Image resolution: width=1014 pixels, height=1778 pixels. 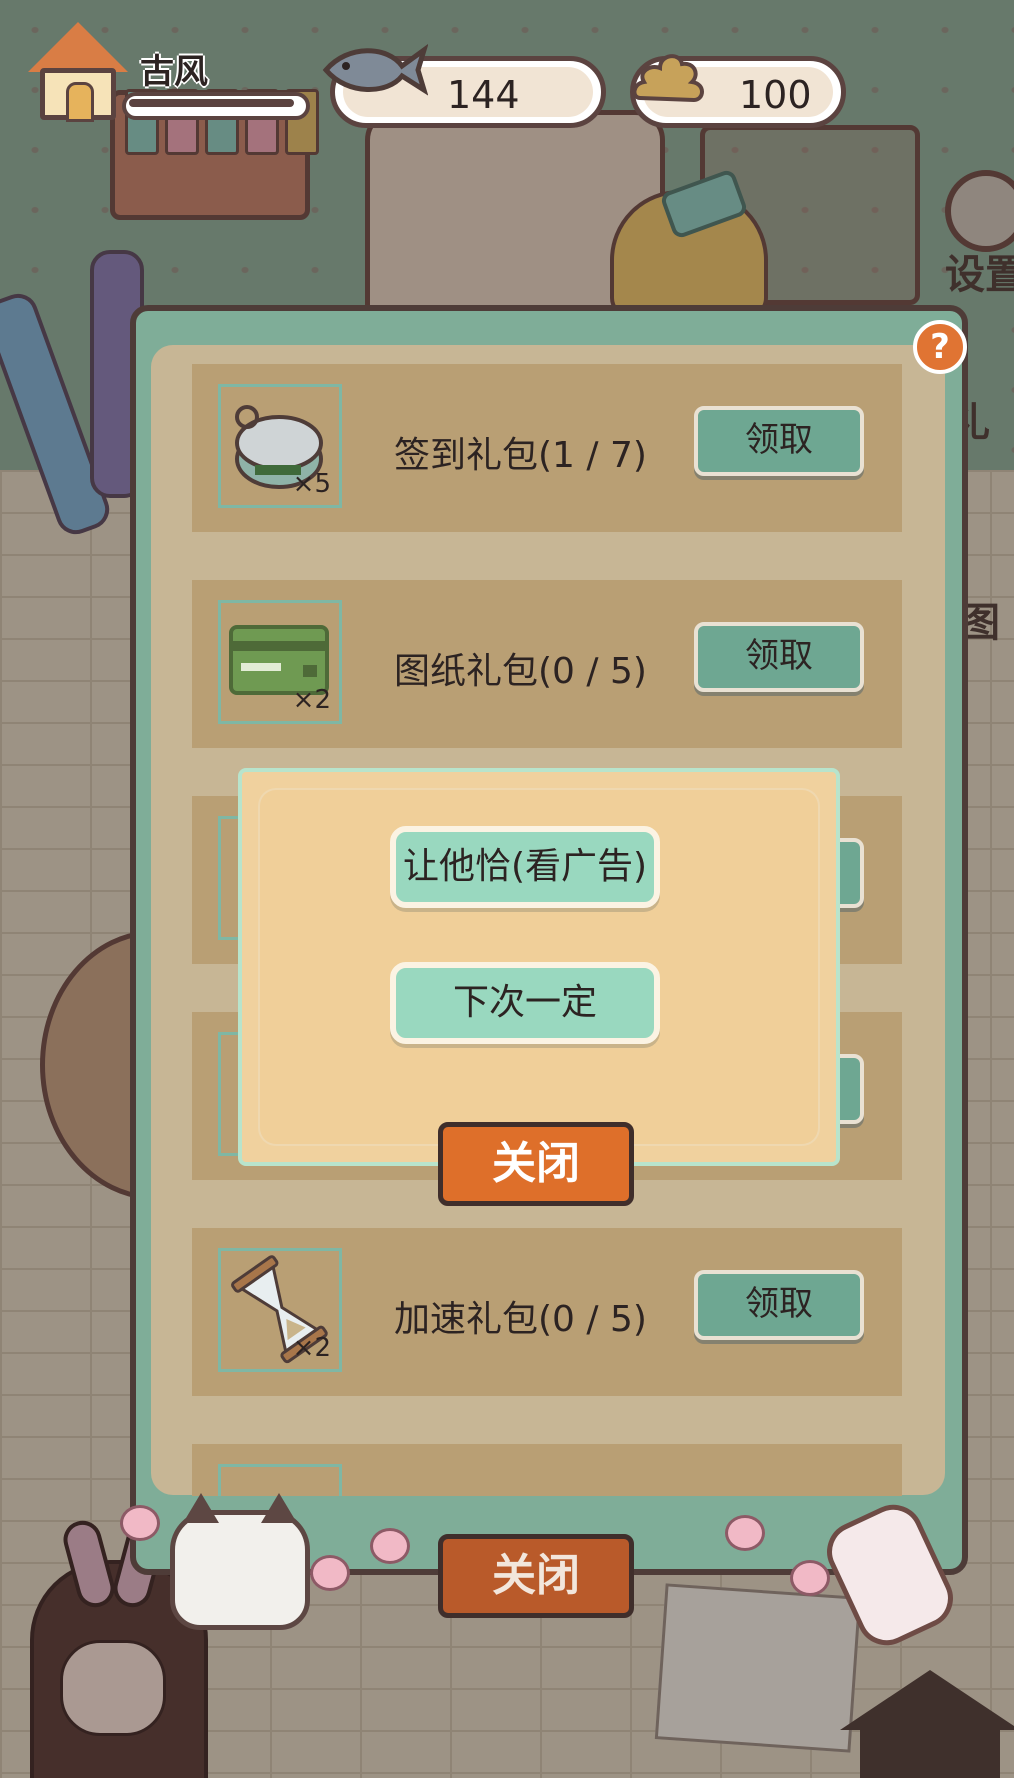 I want to click on close-panel-button: 关闭, so click(x=536, y=1576).